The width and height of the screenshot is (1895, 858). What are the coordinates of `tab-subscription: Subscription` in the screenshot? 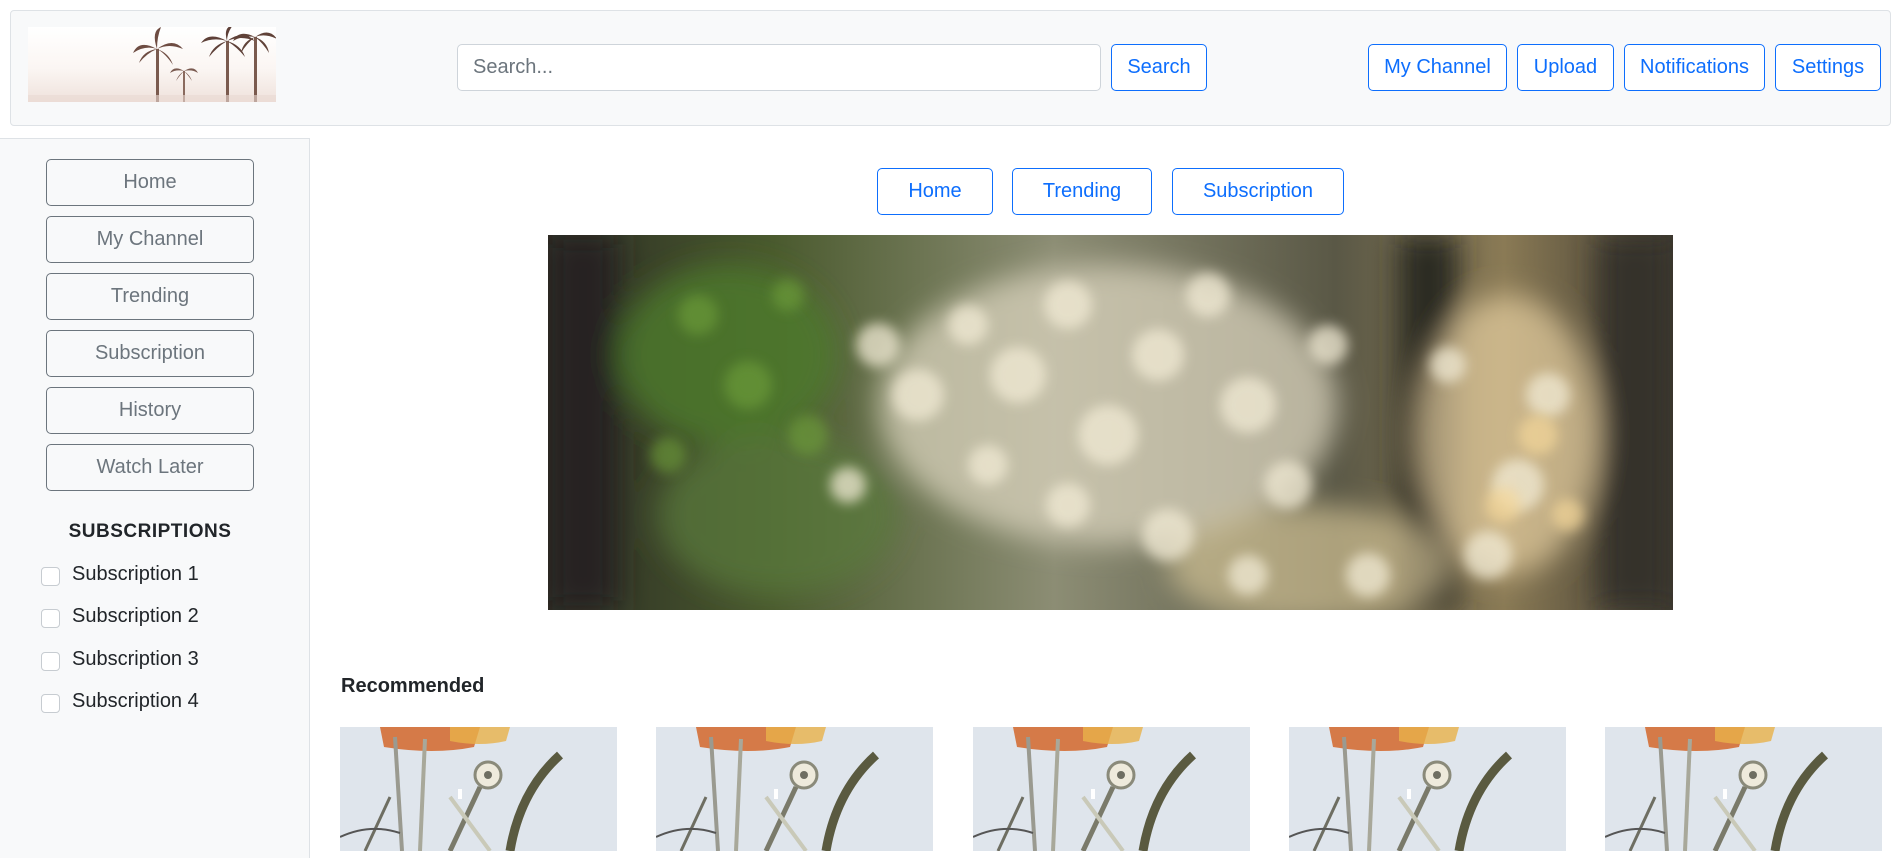 It's located at (1258, 191).